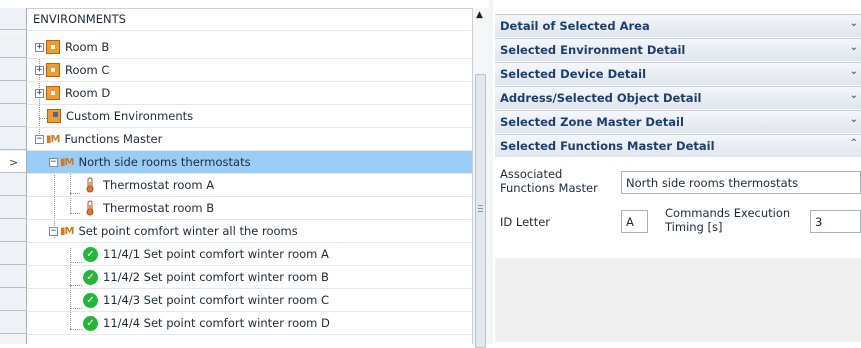 Image resolution: width=861 pixels, height=348 pixels. I want to click on section-detail-of-selected-area: Detail of Selected Area ⌄, so click(678, 26).